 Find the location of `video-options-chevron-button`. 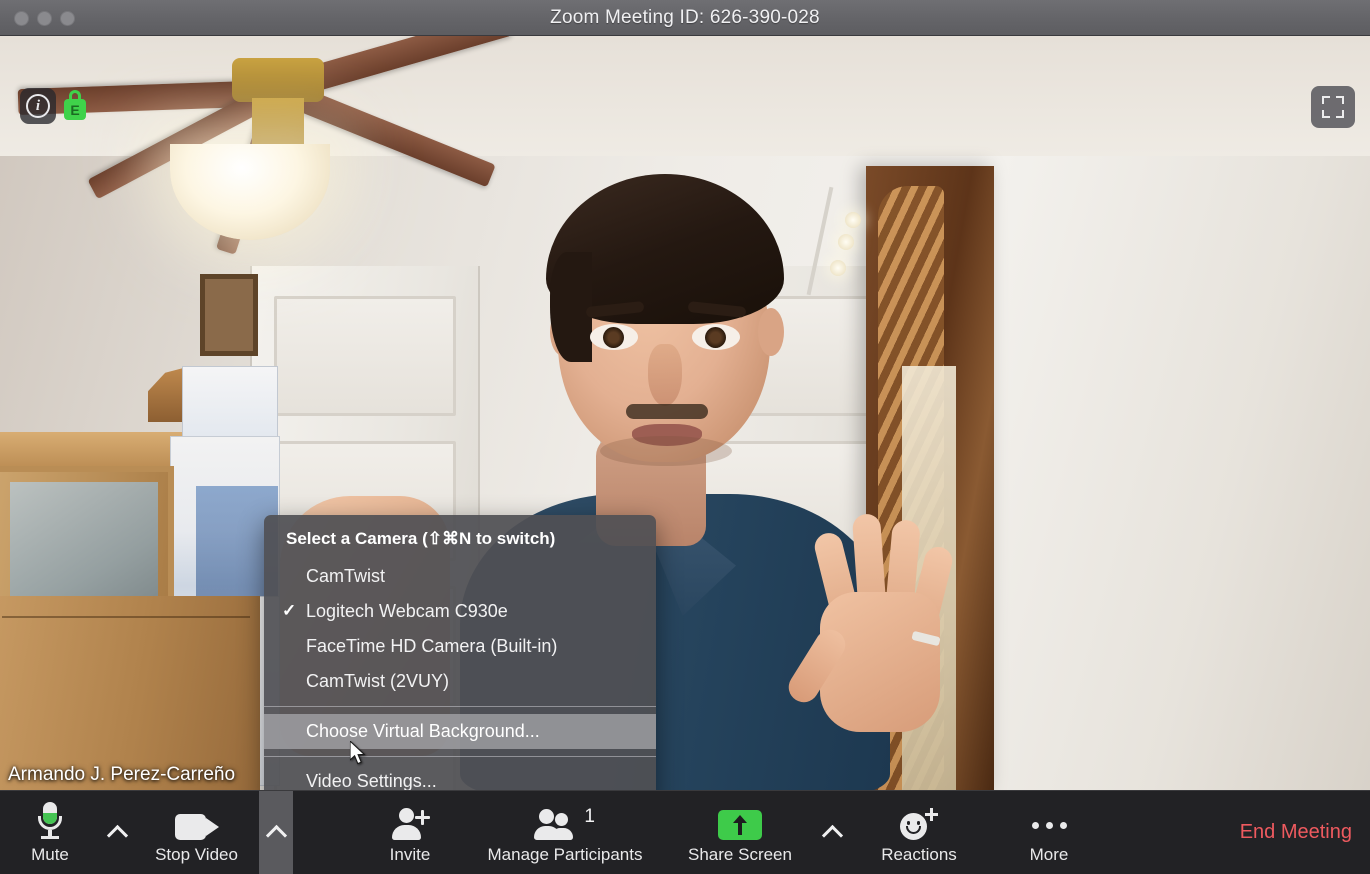

video-options-chevron-button is located at coordinates (276, 832).